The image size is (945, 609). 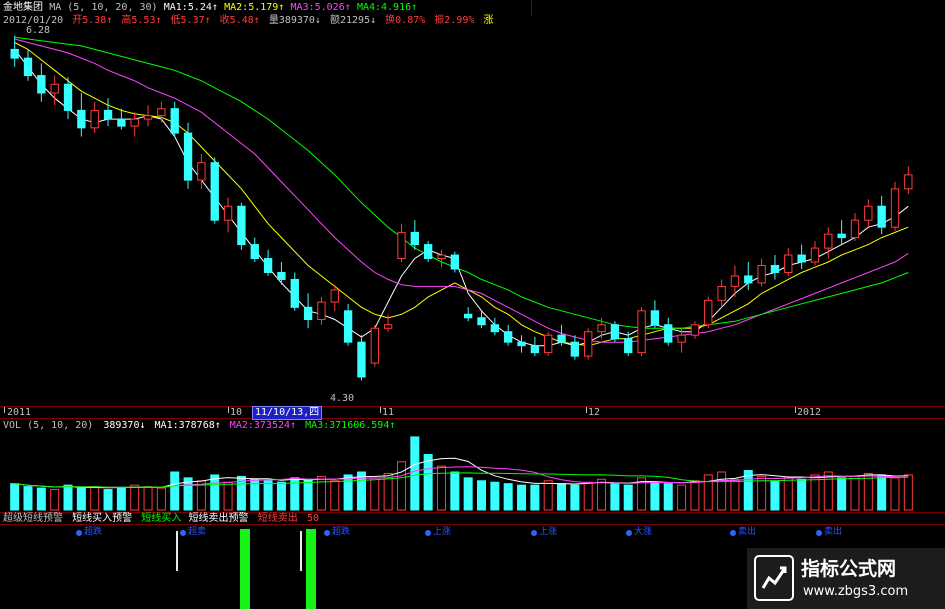 I want to click on volume-chart, so click(x=472, y=472).